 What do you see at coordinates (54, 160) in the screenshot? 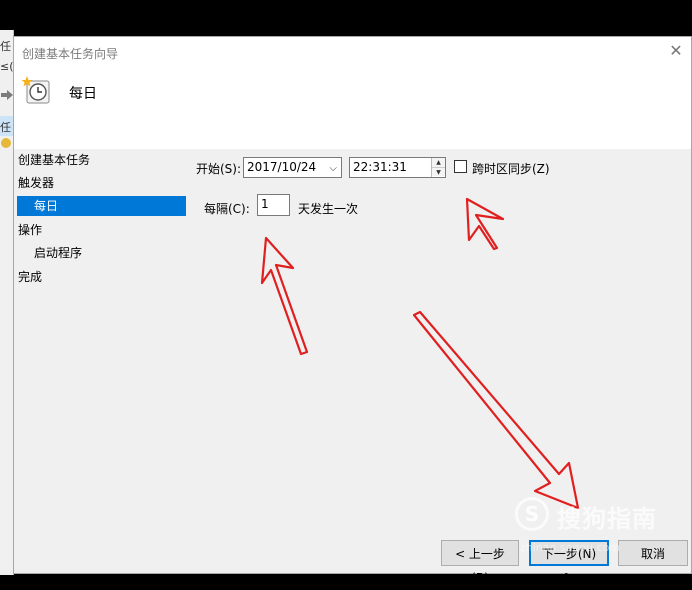
I see `nav-step-create-basic-task: 创建基本任务` at bounding box center [54, 160].